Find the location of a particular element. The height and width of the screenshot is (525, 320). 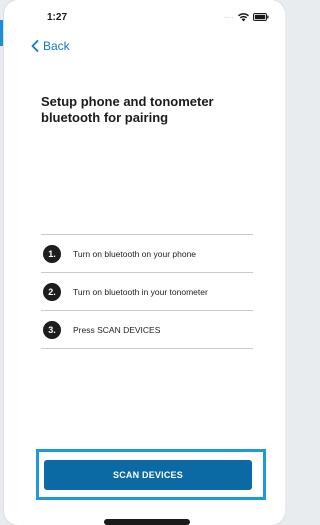

step-number-badge: 3. is located at coordinates (52, 329).